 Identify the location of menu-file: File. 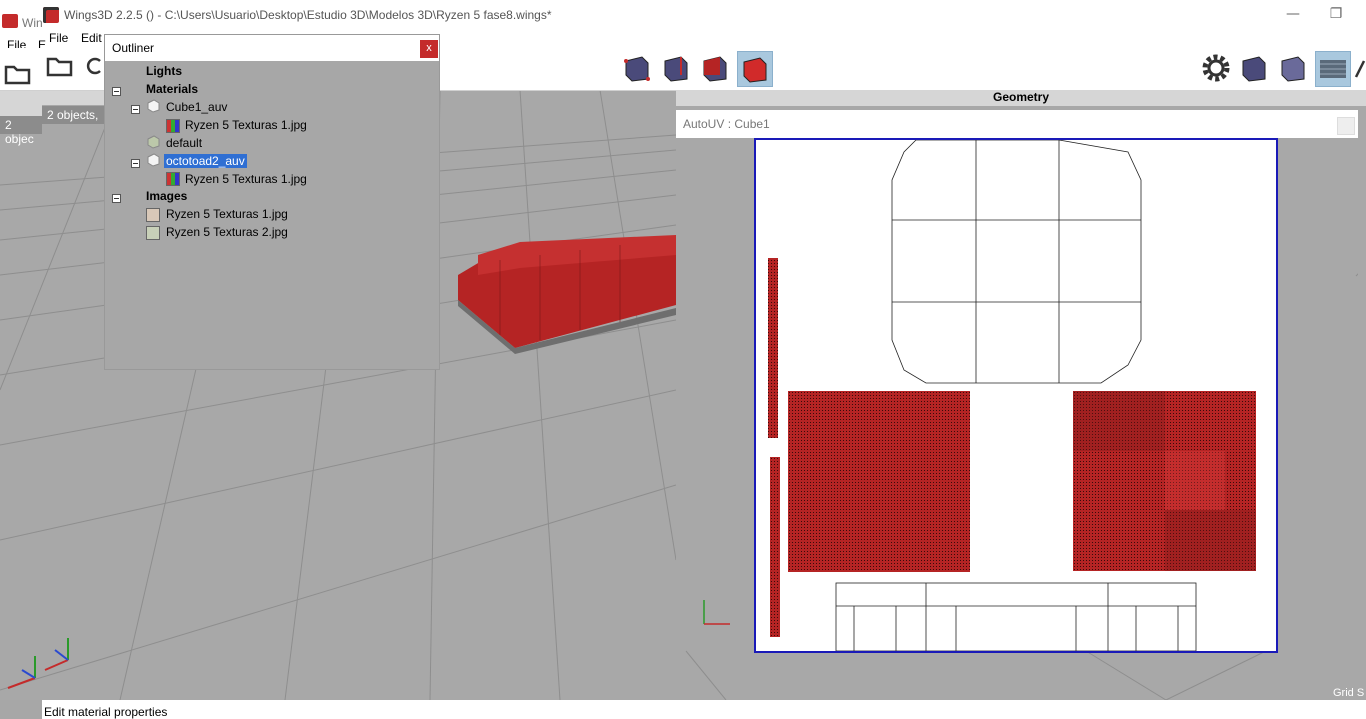
(58, 38).